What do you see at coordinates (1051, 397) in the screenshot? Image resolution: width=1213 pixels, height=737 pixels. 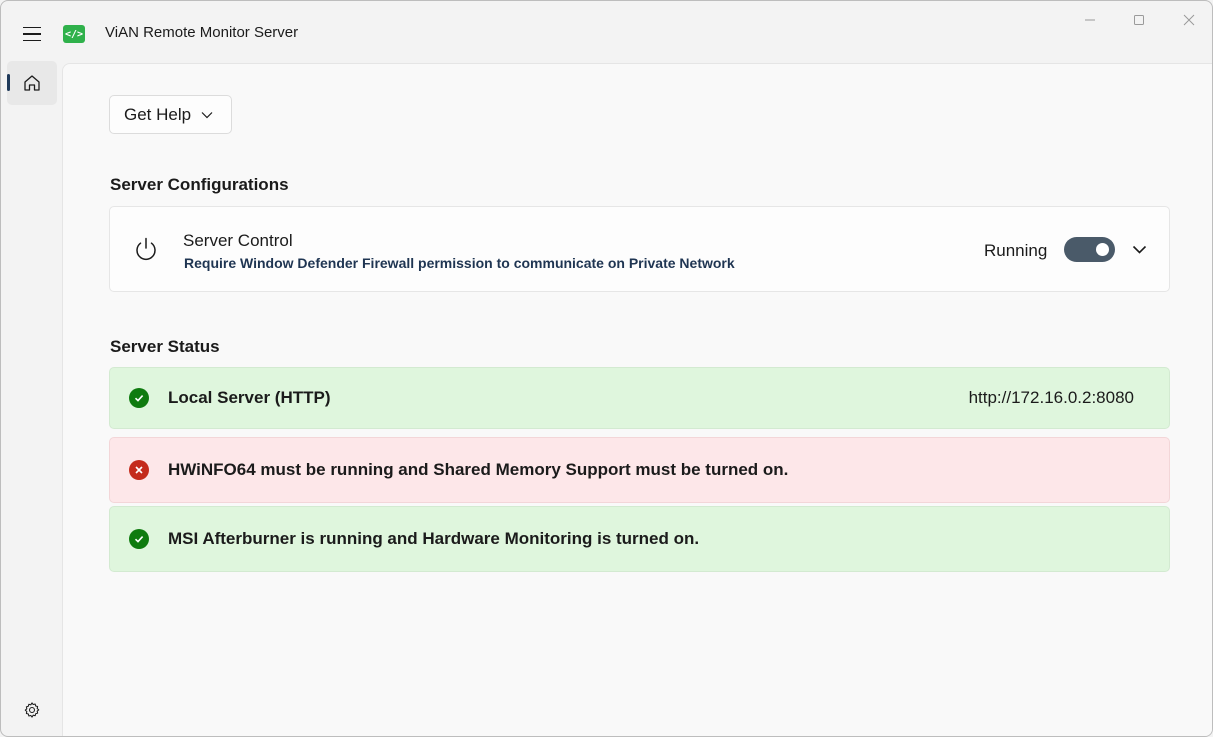 I see `server-url: http://172.16.0.2:8080` at bounding box center [1051, 397].